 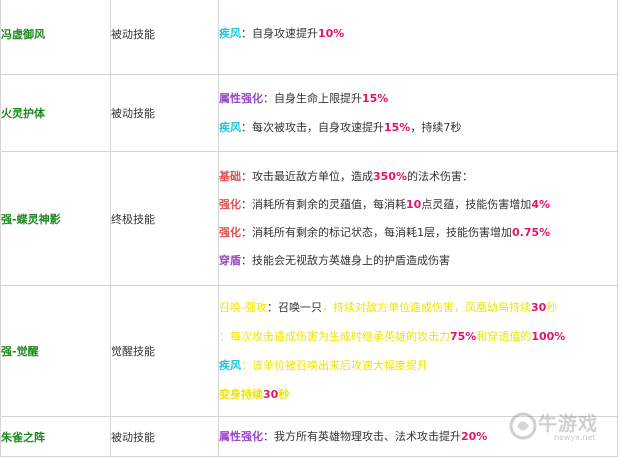 I want to click on label-summon: 召唤-强攻, so click(x=243, y=307).